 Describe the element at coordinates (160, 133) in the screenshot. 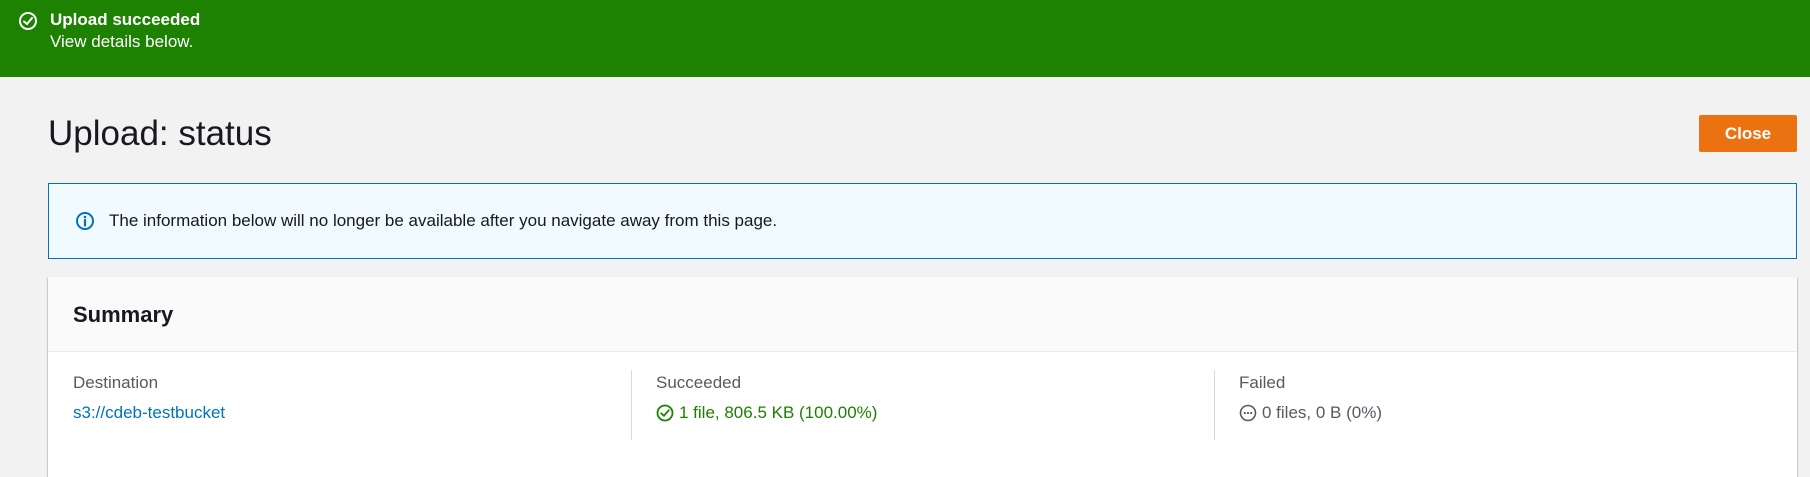

I see `page-title: Upload: status` at that location.